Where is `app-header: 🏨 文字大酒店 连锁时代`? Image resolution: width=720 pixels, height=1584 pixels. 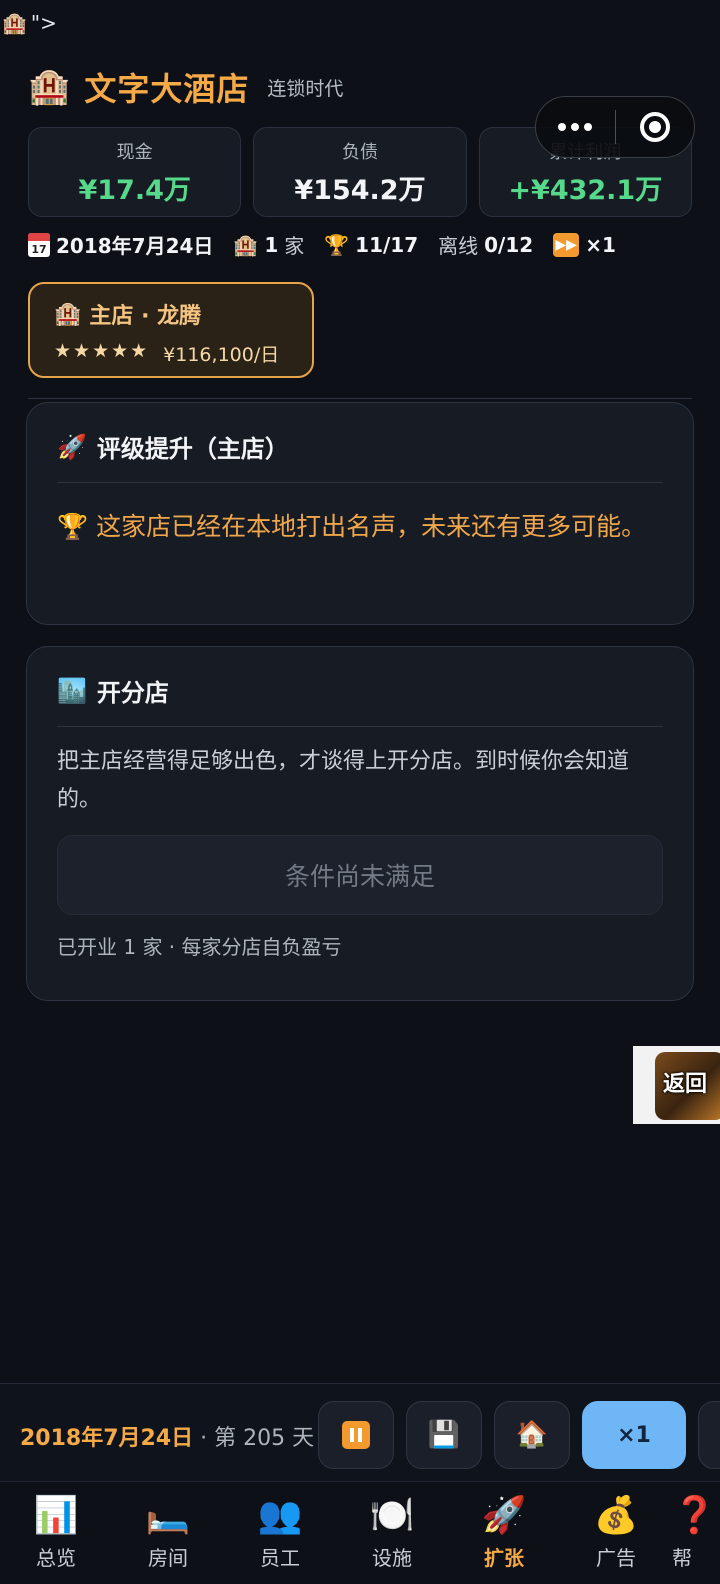
app-header: 🏨 文字大酒店 连锁时代 is located at coordinates (185, 87).